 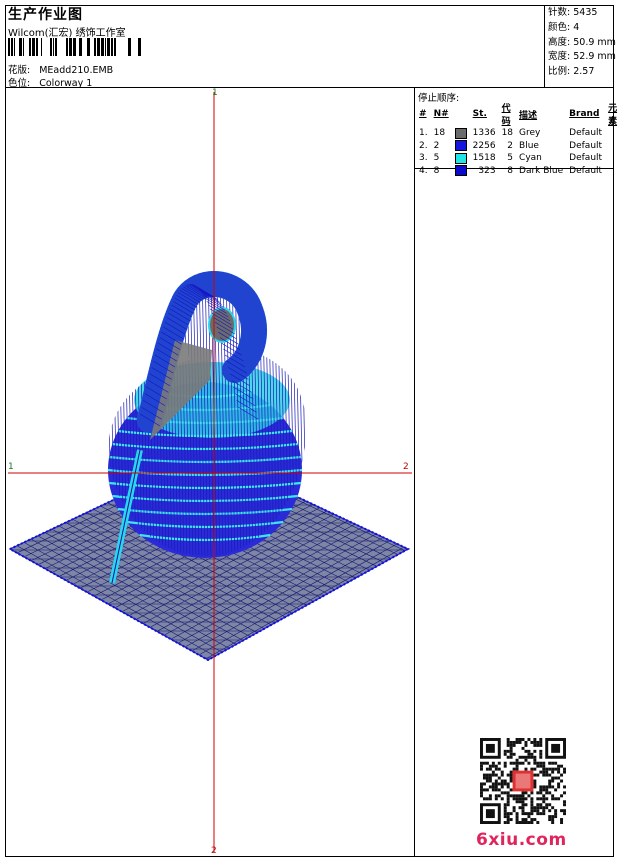 I want to click on col-swatch, so click(x=461, y=114).